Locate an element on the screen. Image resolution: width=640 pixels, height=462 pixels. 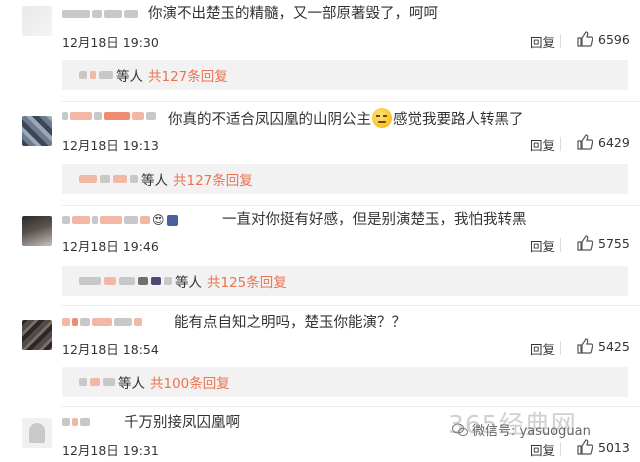
comment-time: 12月18日 19:30 is located at coordinates (110, 42).